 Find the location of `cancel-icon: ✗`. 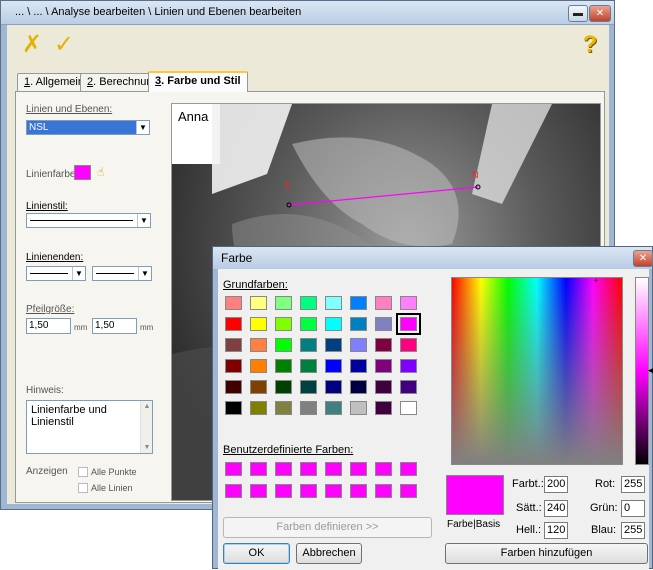

cancel-icon: ✗ is located at coordinates (32, 45).